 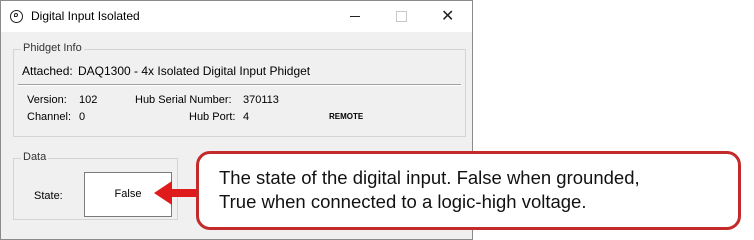 I want to click on state-label: State:, so click(x=48, y=196).